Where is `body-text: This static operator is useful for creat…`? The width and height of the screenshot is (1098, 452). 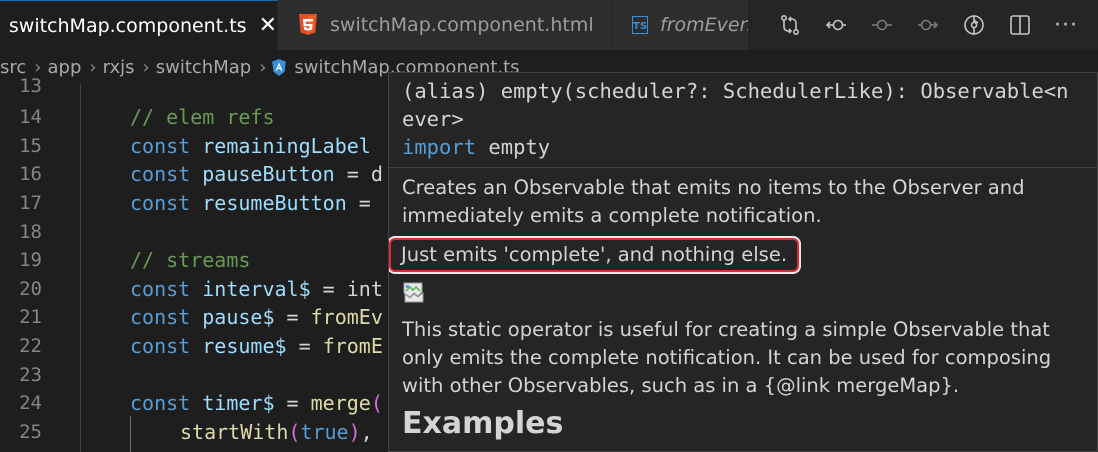 body-text: This static operator is useful for creat… is located at coordinates (727, 357).